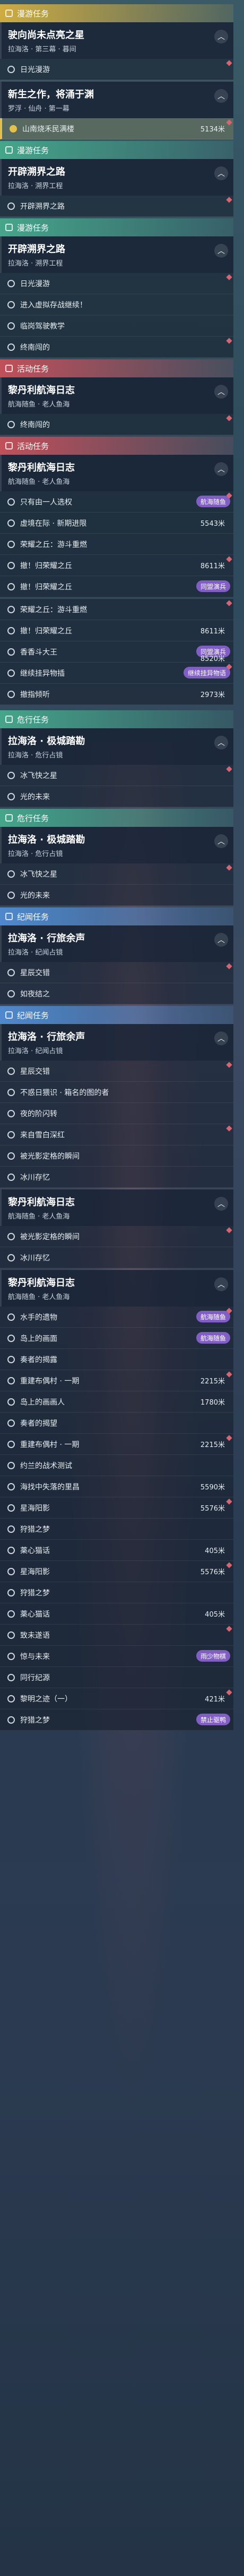 The image size is (244, 2576). What do you see at coordinates (207, 672) in the screenshot?
I see `step-tag: 继续挂异物语` at bounding box center [207, 672].